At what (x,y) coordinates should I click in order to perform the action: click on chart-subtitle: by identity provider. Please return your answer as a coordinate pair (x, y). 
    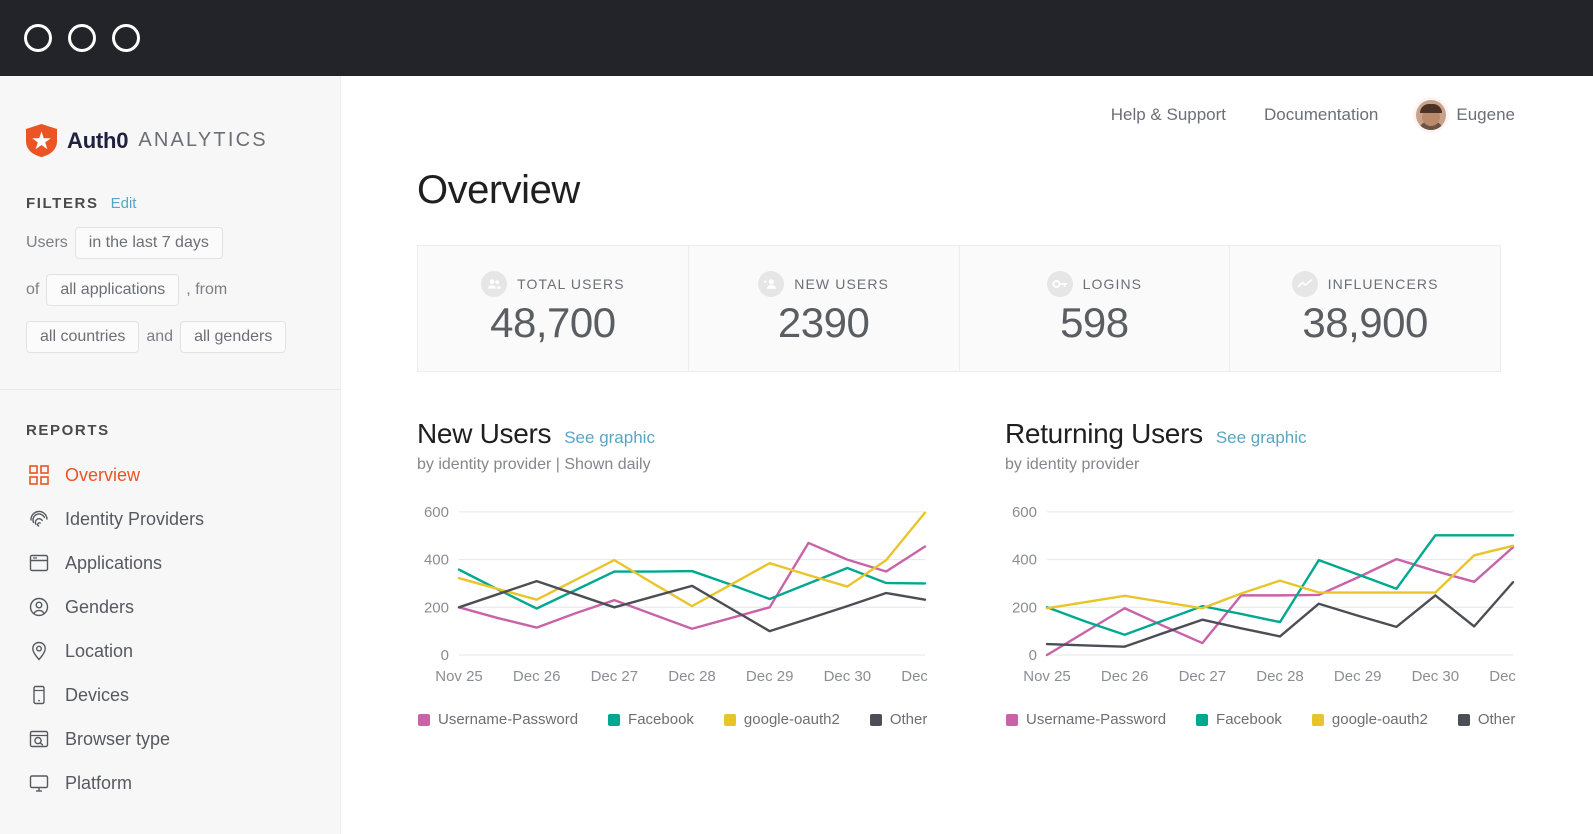
    Looking at the image, I should click on (1072, 464).